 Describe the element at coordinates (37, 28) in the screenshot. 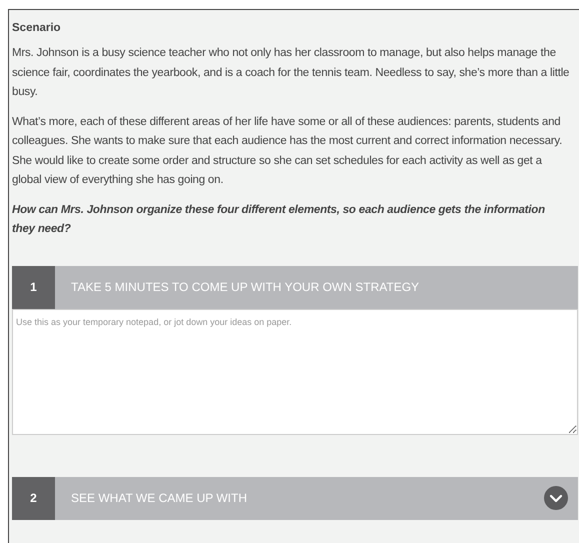

I see `scenario-heading: Scenario` at that location.